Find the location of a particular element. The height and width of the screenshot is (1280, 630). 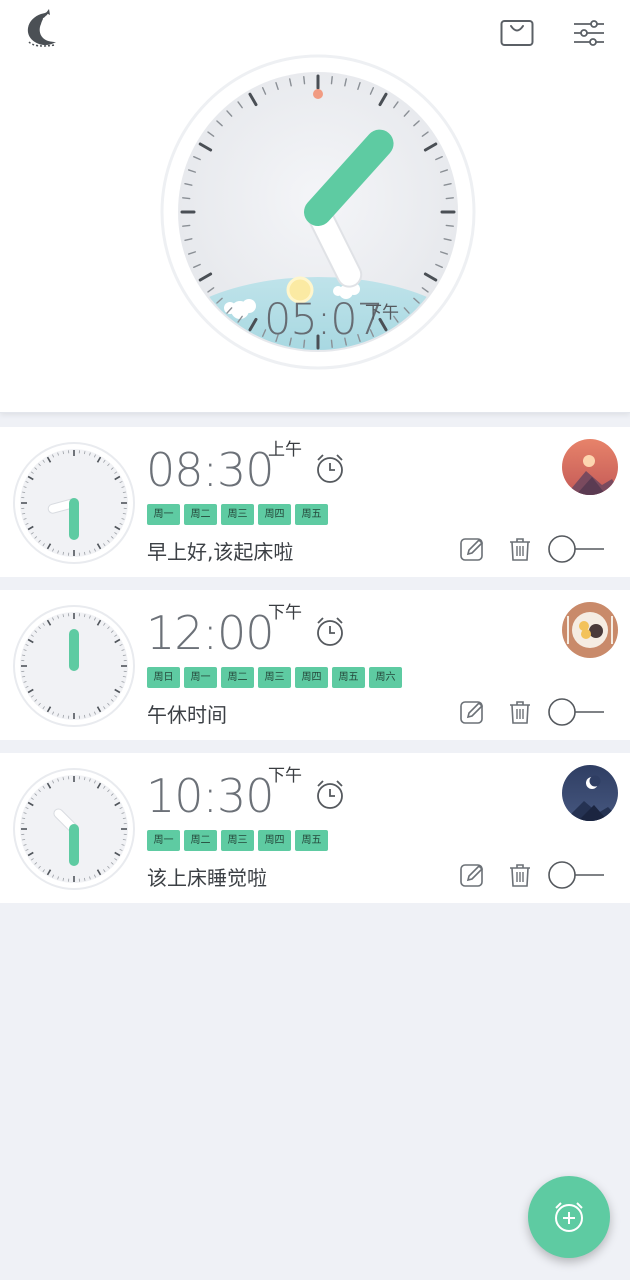

night-moon-avatar-icon is located at coordinates (590, 793).